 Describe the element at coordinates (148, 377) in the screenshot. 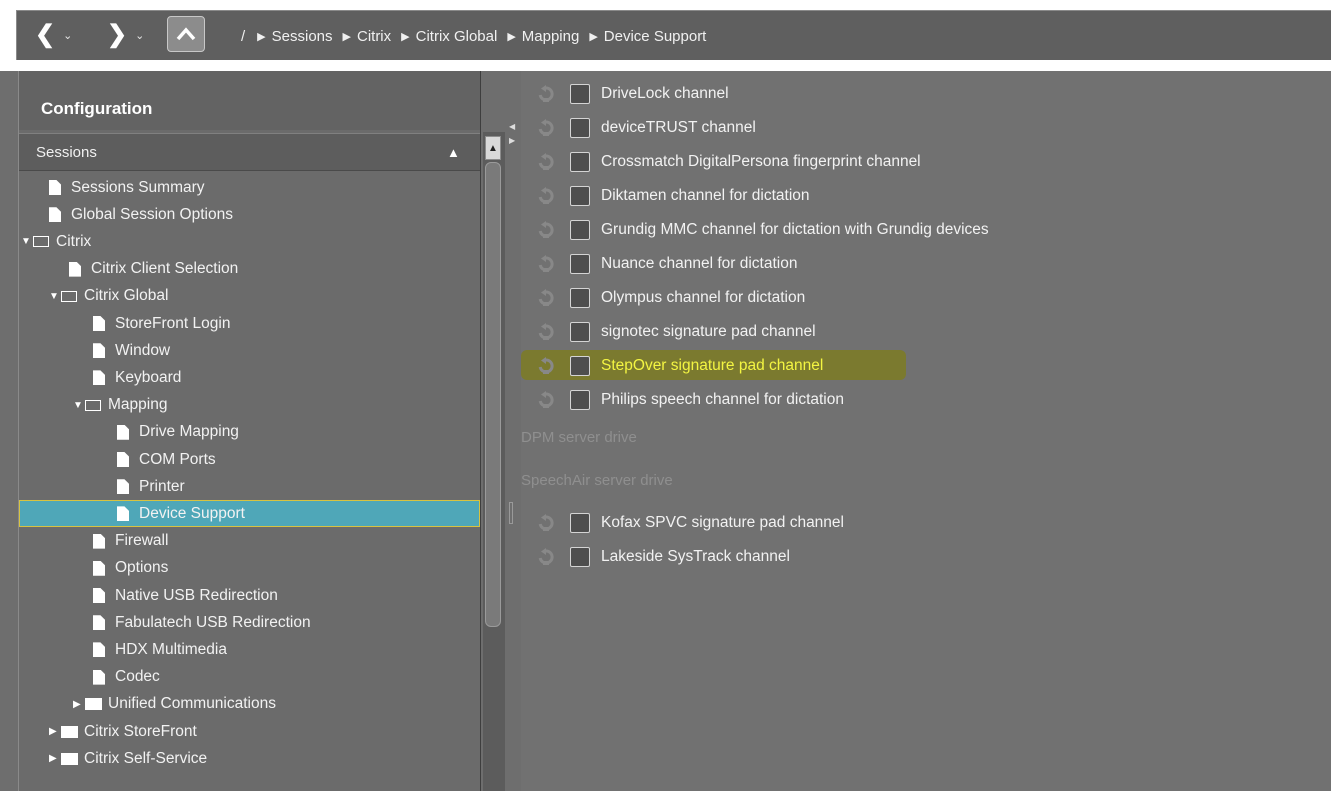

I see `tree-item-label: Keyboard` at that location.